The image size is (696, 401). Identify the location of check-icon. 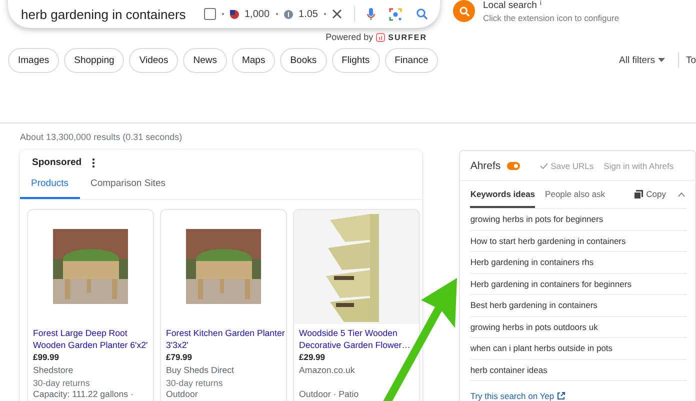
(544, 166).